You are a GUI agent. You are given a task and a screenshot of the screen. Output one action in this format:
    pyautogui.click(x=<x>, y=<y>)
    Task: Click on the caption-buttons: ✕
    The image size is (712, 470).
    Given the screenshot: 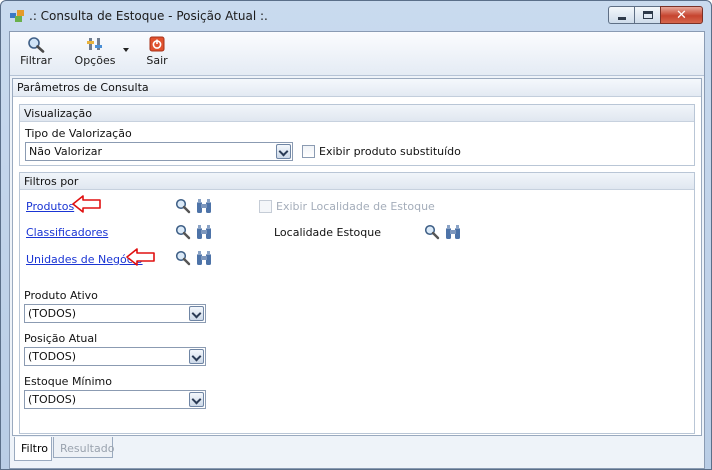 What is the action you would take?
    pyautogui.click(x=655, y=15)
    